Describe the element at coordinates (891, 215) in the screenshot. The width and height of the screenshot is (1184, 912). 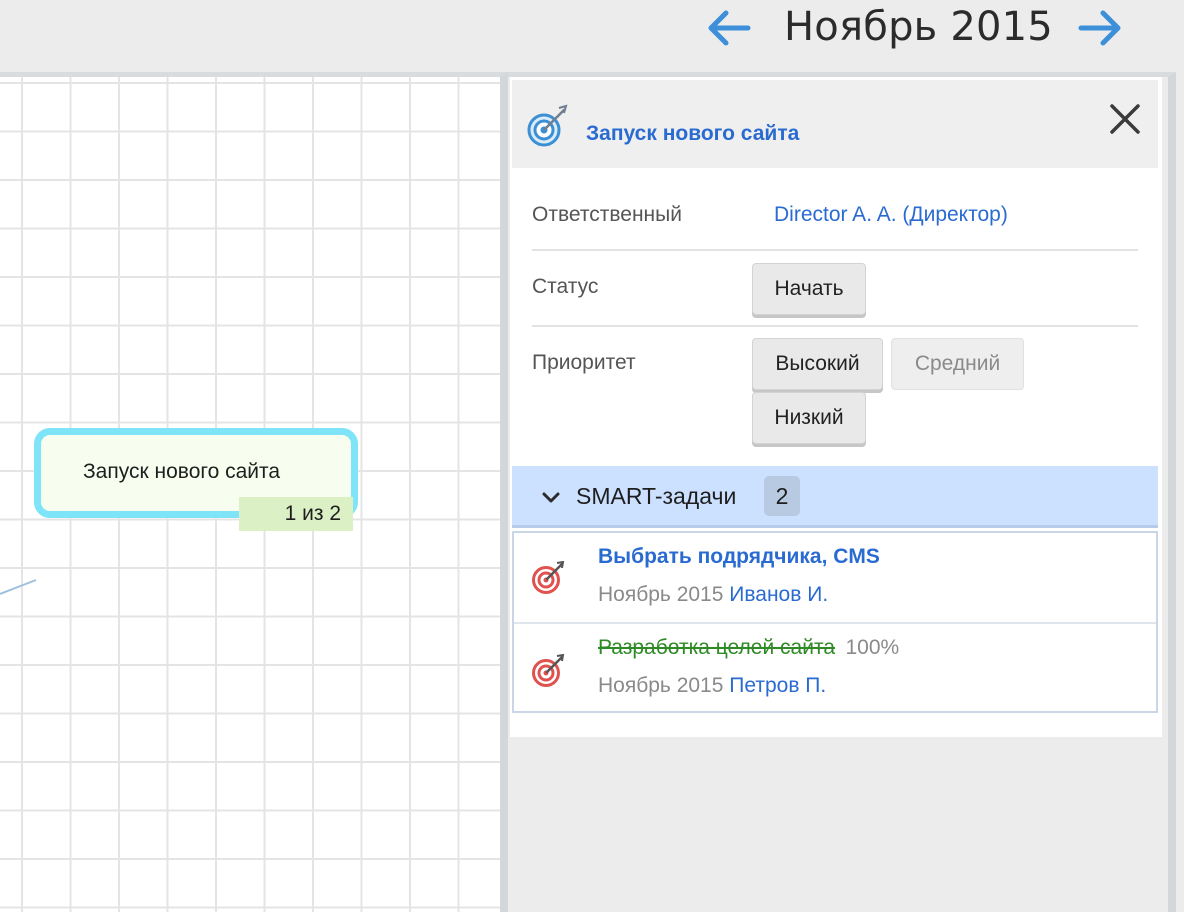
I see `responsible-link: Director A. A. (Директор)` at that location.